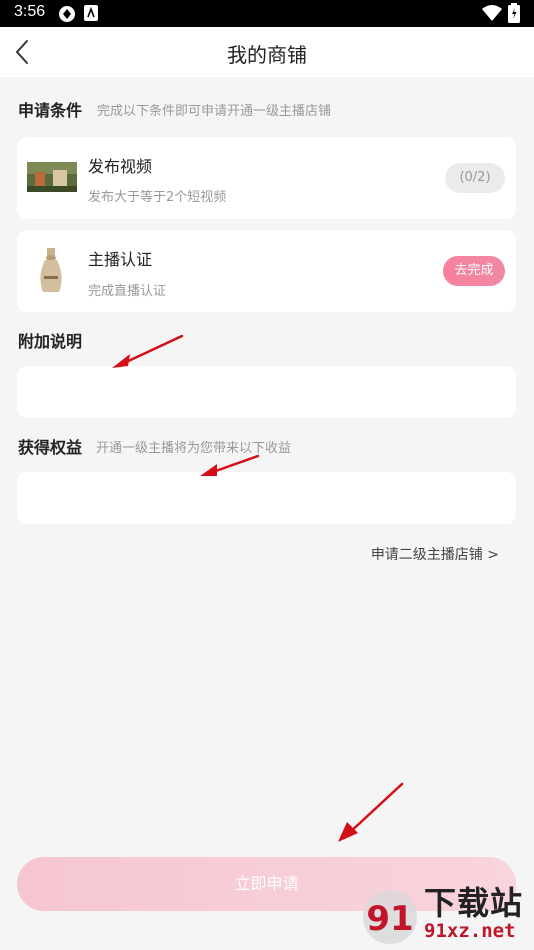 This screenshot has width=534, height=950. Describe the element at coordinates (267, 55) in the screenshot. I see `page-title: 我的商铺` at that location.